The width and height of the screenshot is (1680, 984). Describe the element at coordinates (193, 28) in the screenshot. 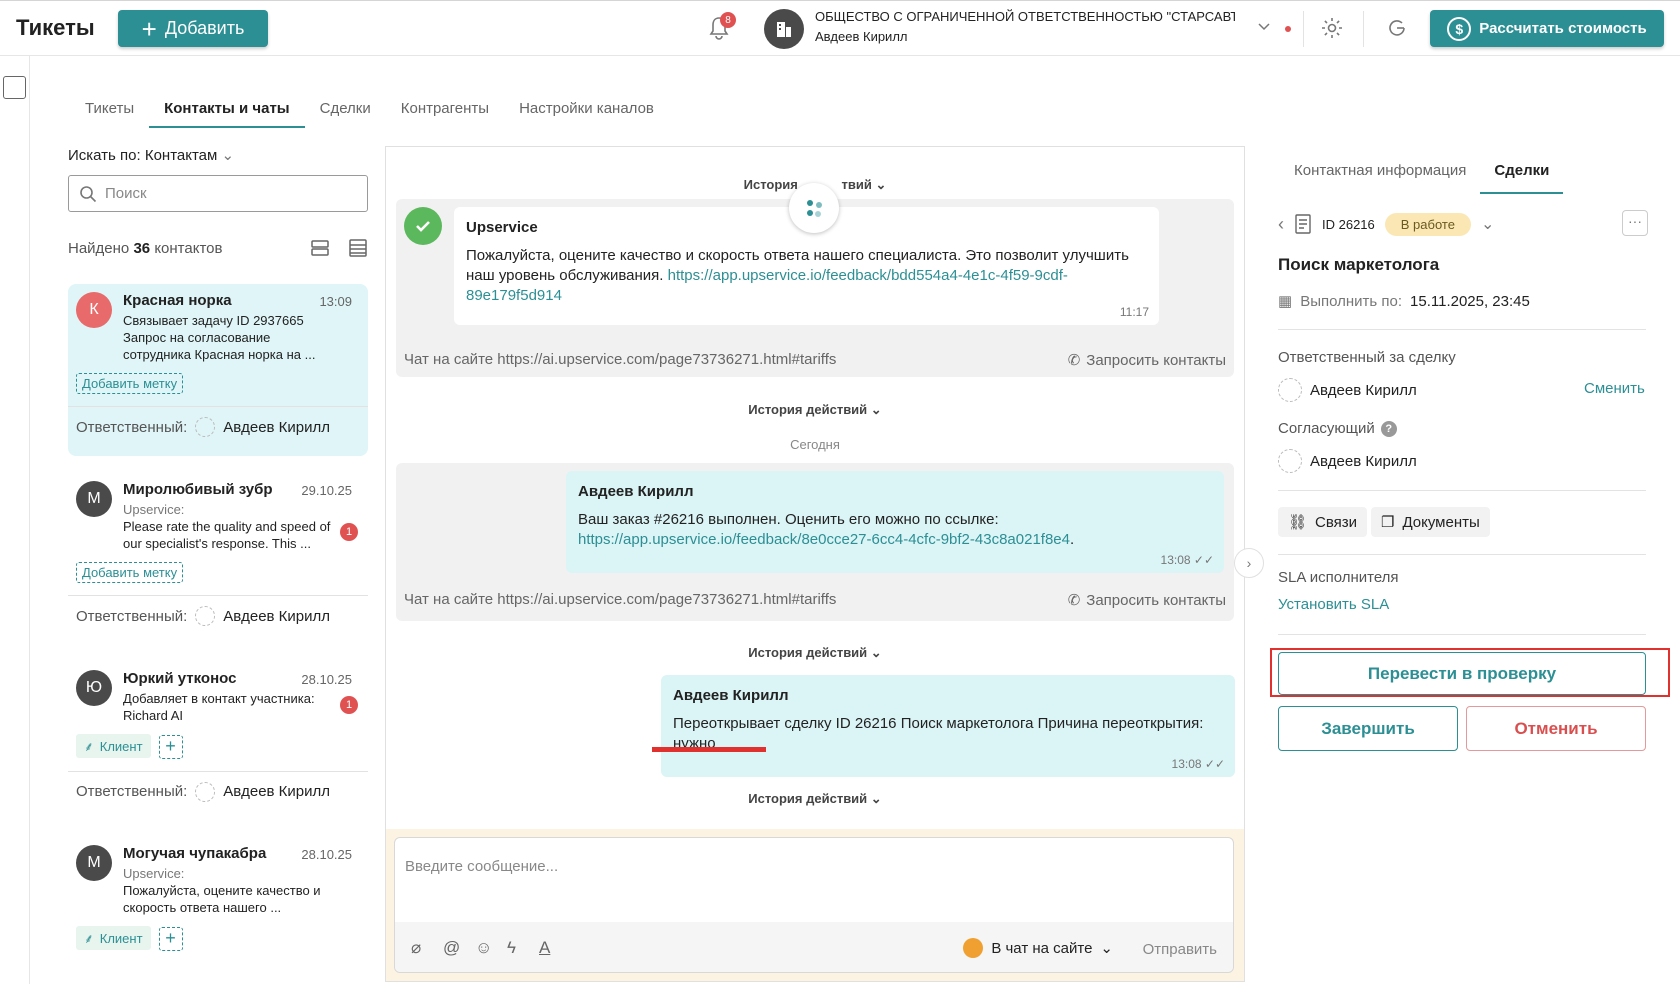

I see `add-button: + Добавить` at that location.